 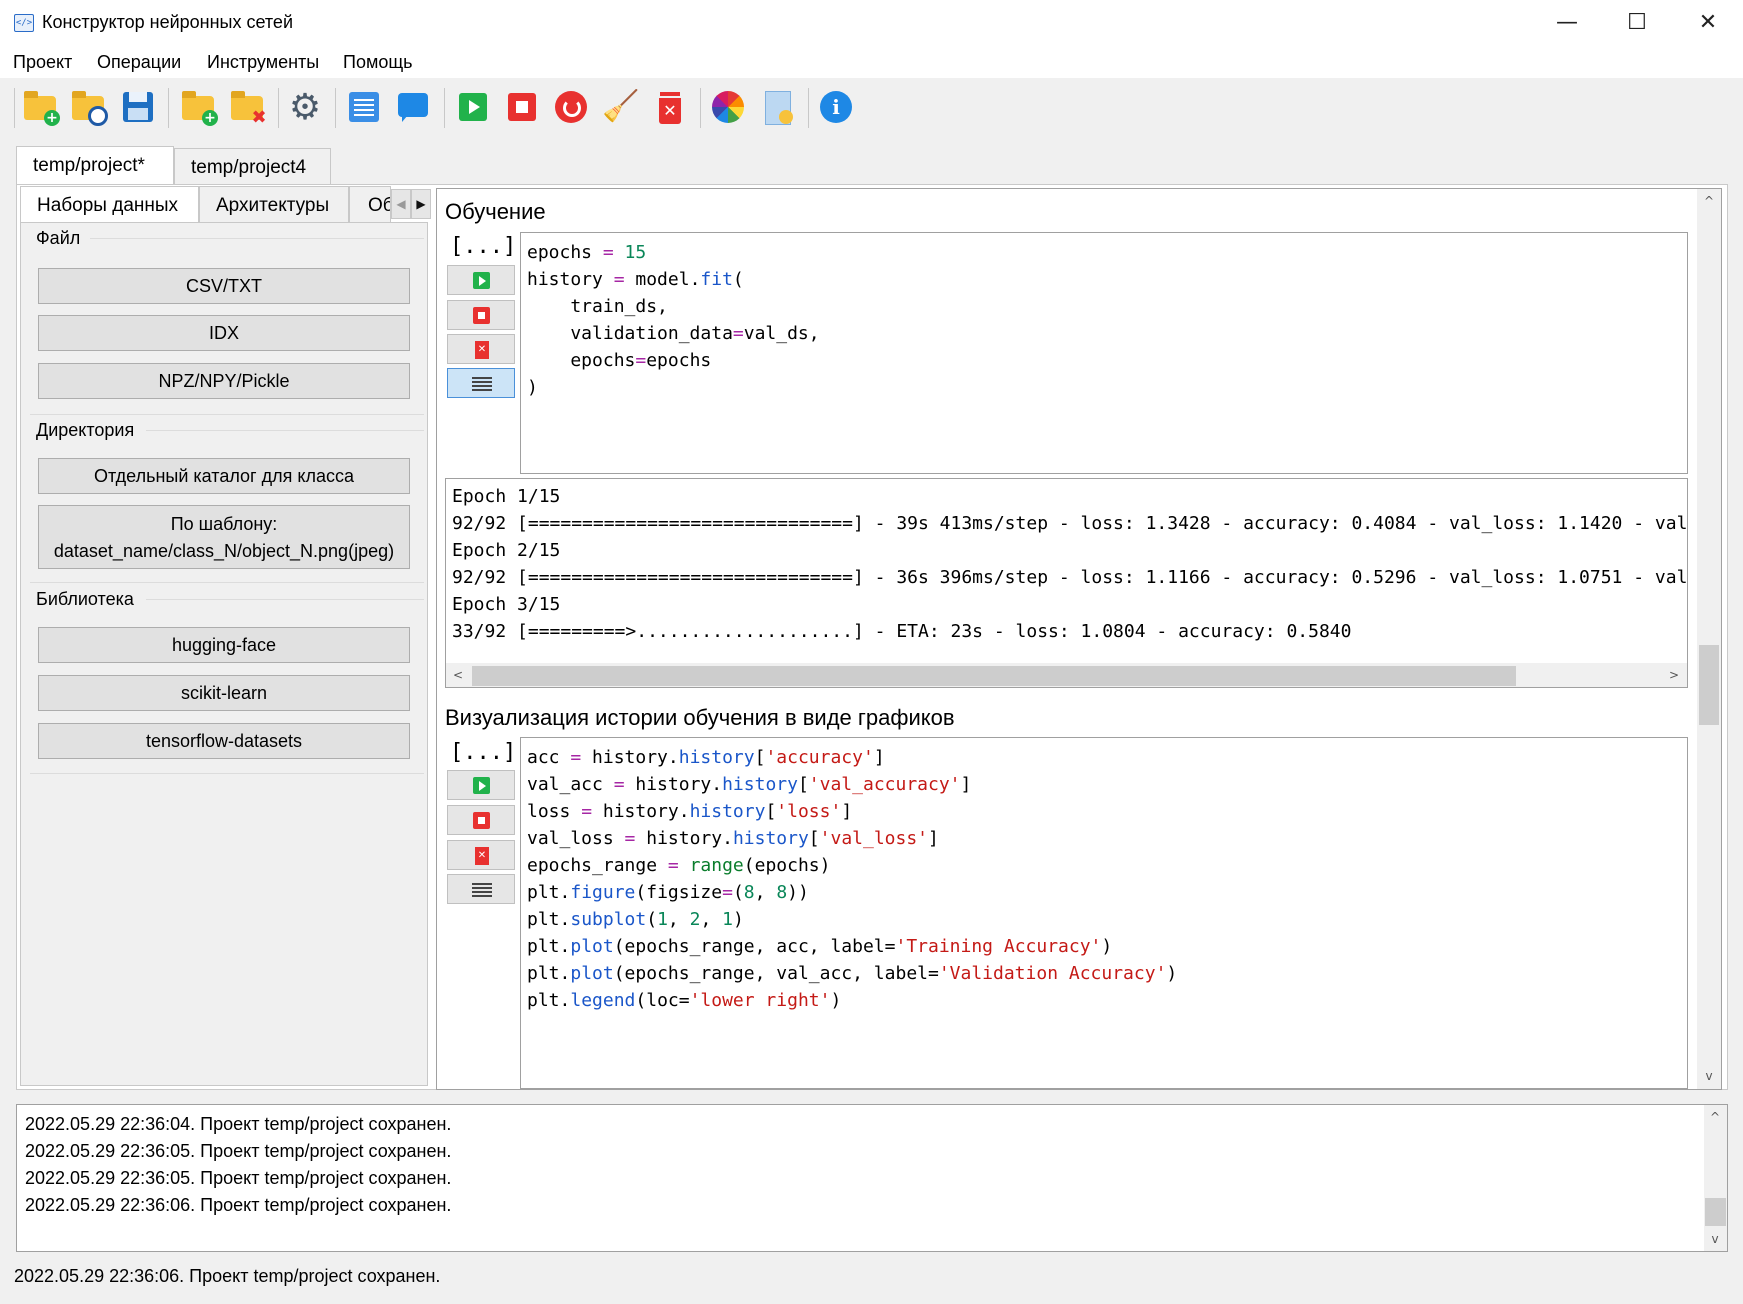 What do you see at coordinates (224, 286) in the screenshot?
I see `csv-txt-button: CSV/TXT` at bounding box center [224, 286].